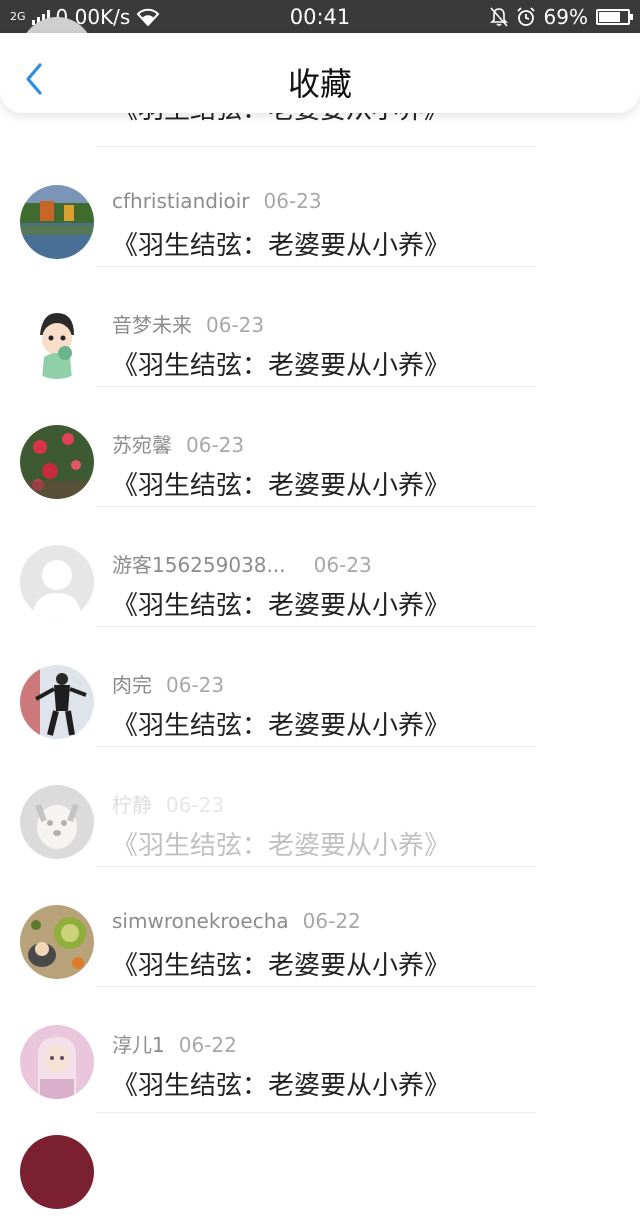 The height and width of the screenshot is (1227, 640). I want to click on list-item: 音梦未来 06-23 《羽生结弦：老婆要从小养》, so click(320, 327).